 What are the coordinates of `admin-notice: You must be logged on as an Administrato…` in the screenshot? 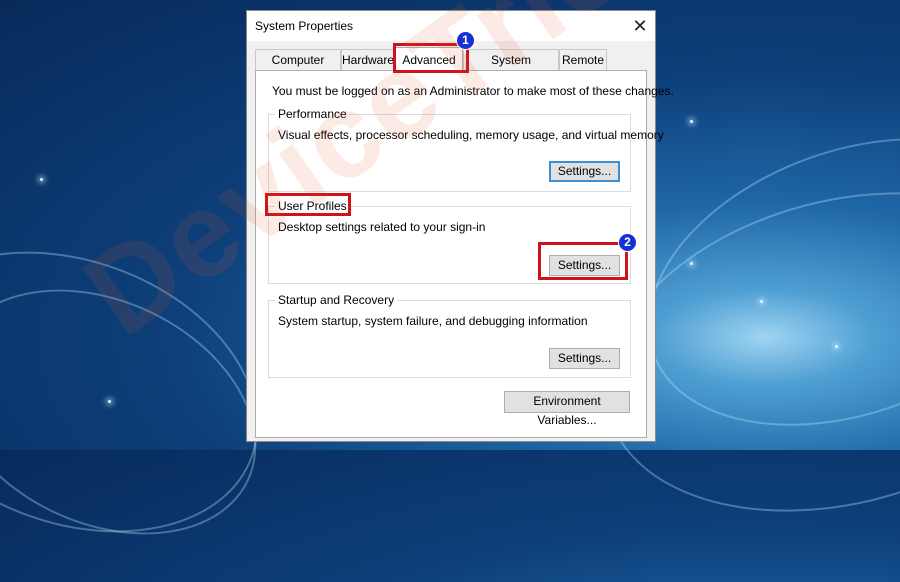 It's located at (473, 91).